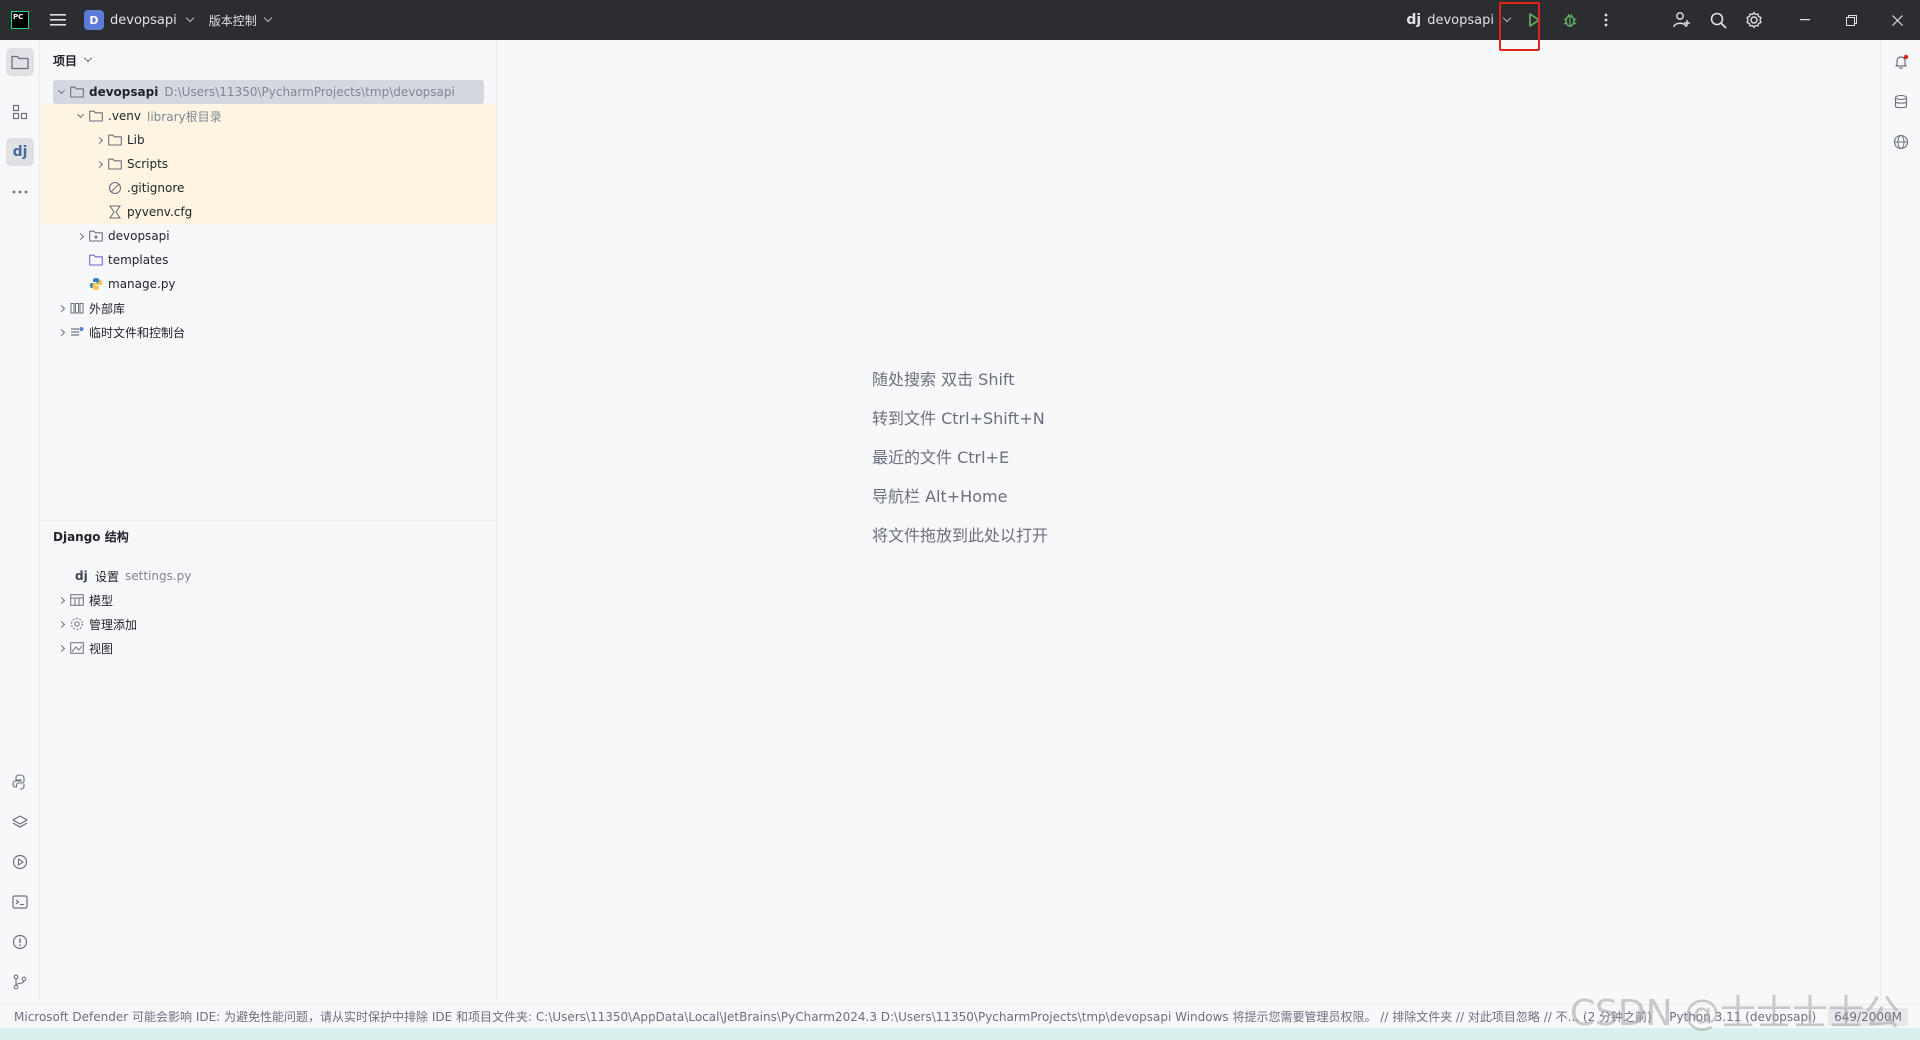 This screenshot has height=1040, width=1920. Describe the element at coordinates (138, 260) in the screenshot. I see `tree-item-label: templates` at that location.